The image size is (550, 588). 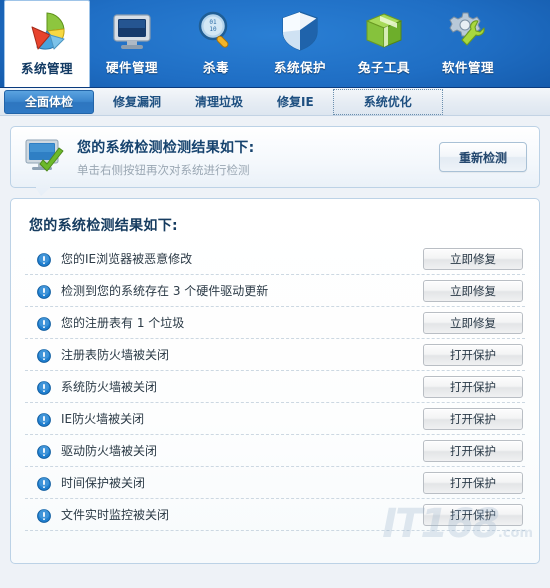 I want to click on result-row: 您的注册表有 1 个垃圾 立即修复, so click(x=275, y=323).